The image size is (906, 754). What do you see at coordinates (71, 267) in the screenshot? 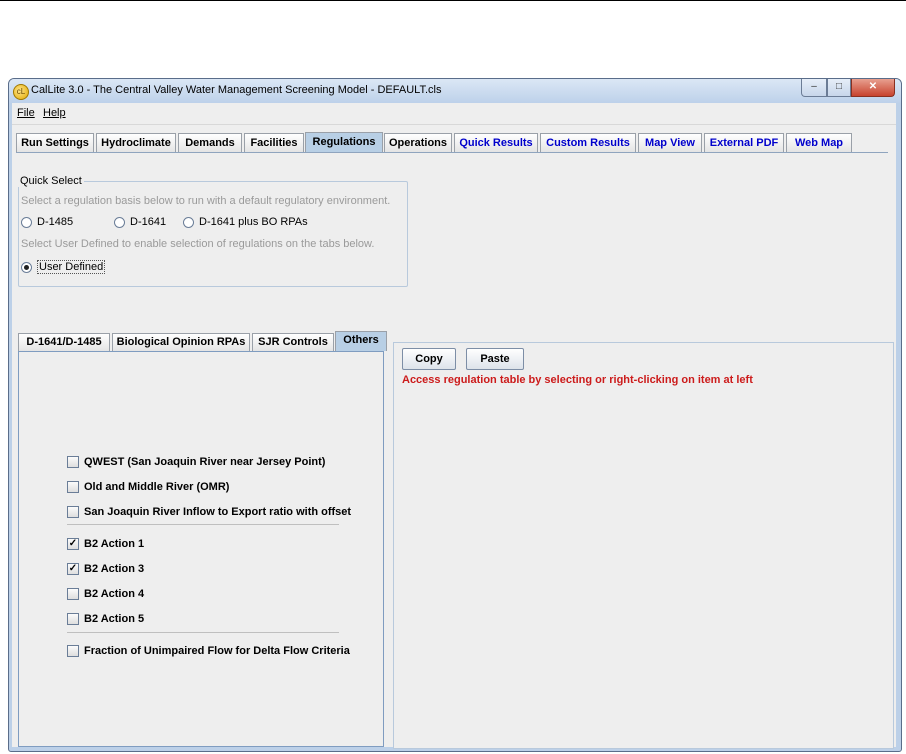
I see `radio-user-defined-label: User Defined` at bounding box center [71, 267].